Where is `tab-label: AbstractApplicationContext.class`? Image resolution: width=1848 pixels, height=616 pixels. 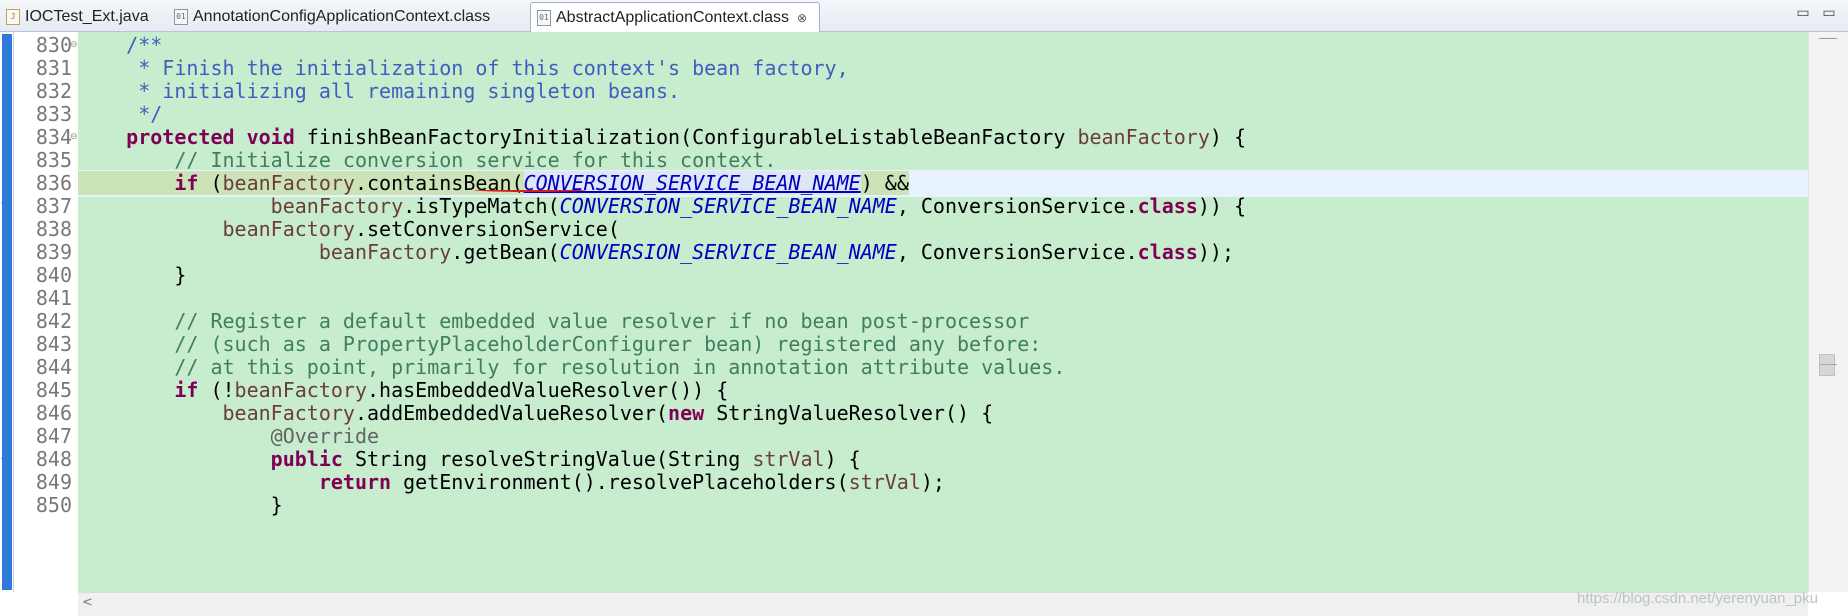 tab-label: AbstractApplicationContext.class is located at coordinates (672, 17).